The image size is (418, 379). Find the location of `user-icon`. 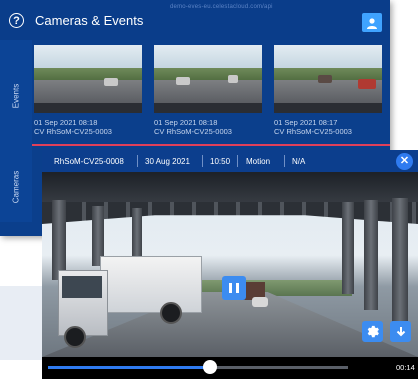

user-icon is located at coordinates (372, 23).